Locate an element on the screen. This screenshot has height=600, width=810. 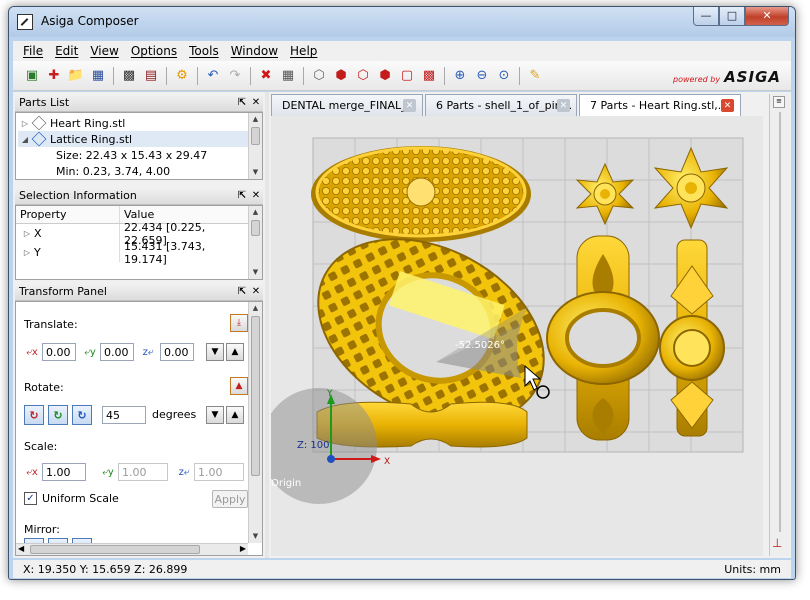
scale-z-input is located at coordinates (219, 472).